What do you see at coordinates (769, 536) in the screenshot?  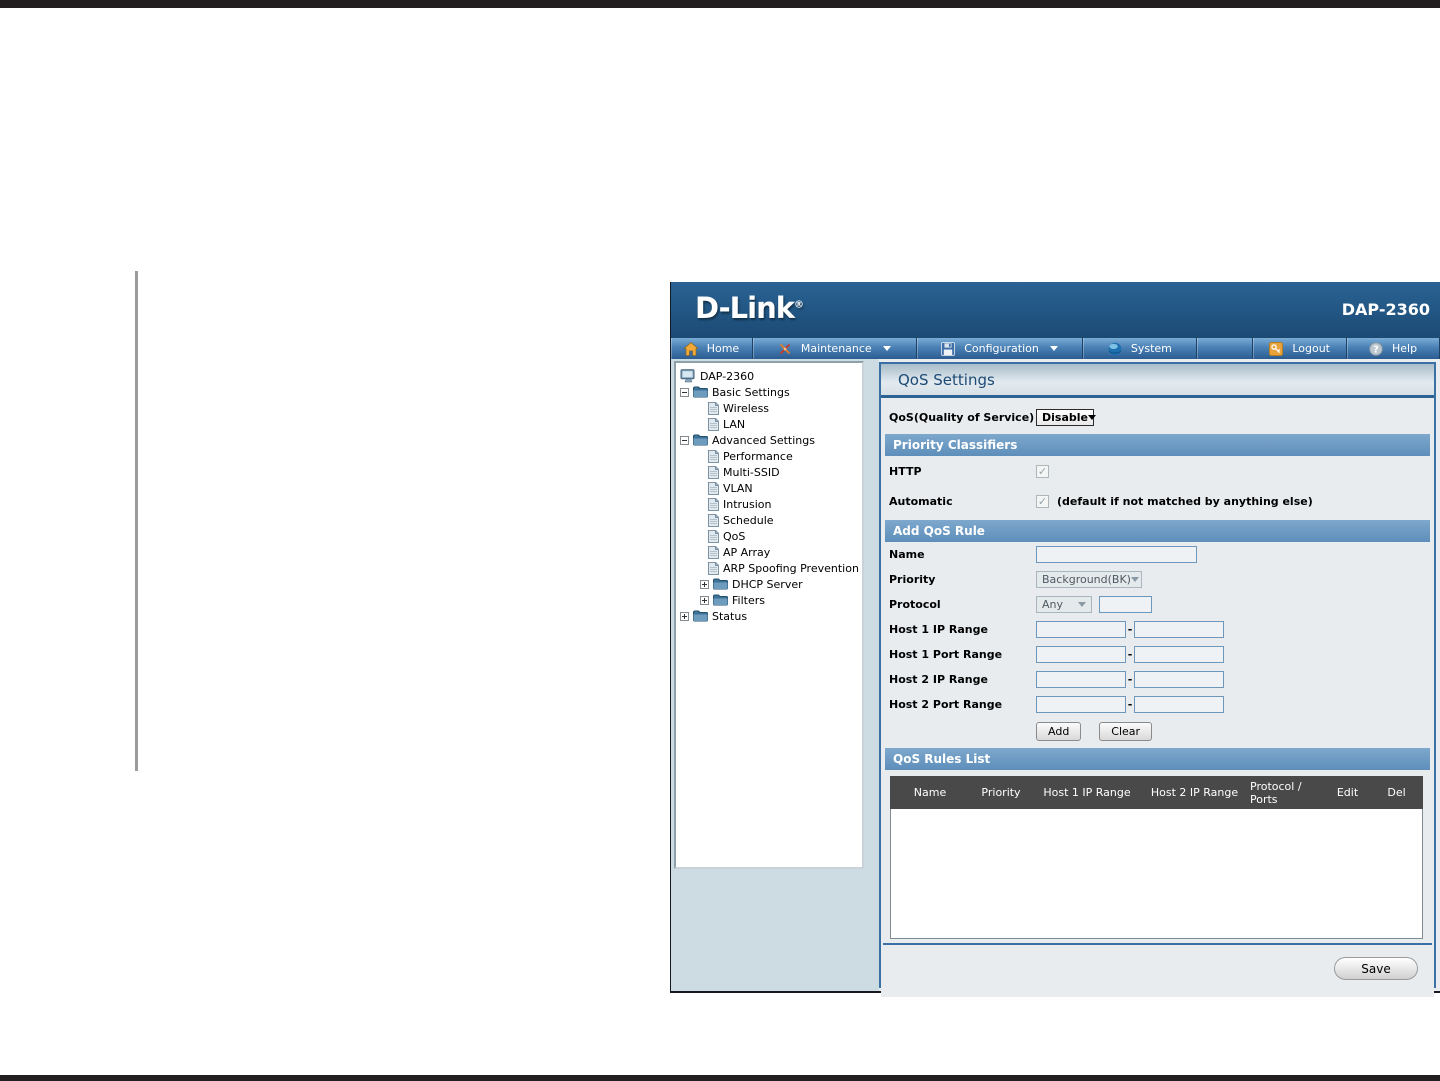 I see `tree-item-qos: QoS` at bounding box center [769, 536].